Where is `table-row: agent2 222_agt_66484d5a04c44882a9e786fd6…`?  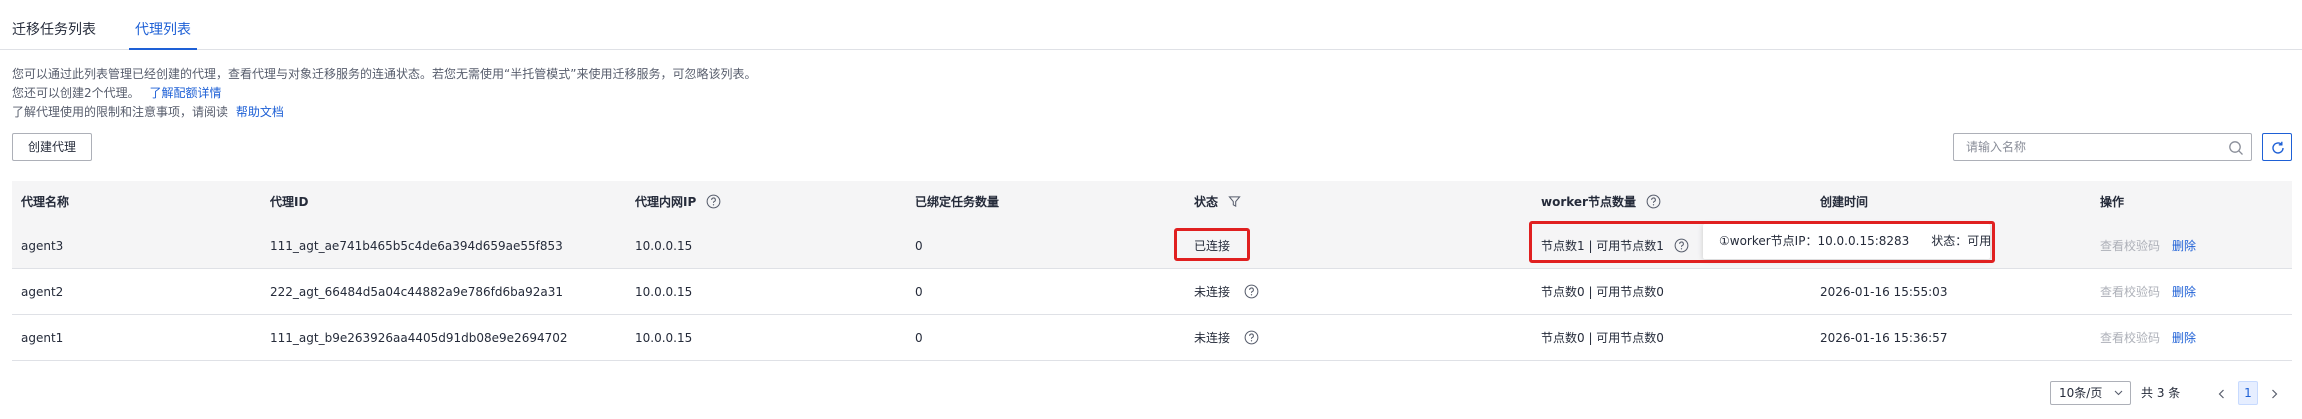
table-row: agent2 222_agt_66484d5a04c44882a9e786fd6… is located at coordinates (1152, 292).